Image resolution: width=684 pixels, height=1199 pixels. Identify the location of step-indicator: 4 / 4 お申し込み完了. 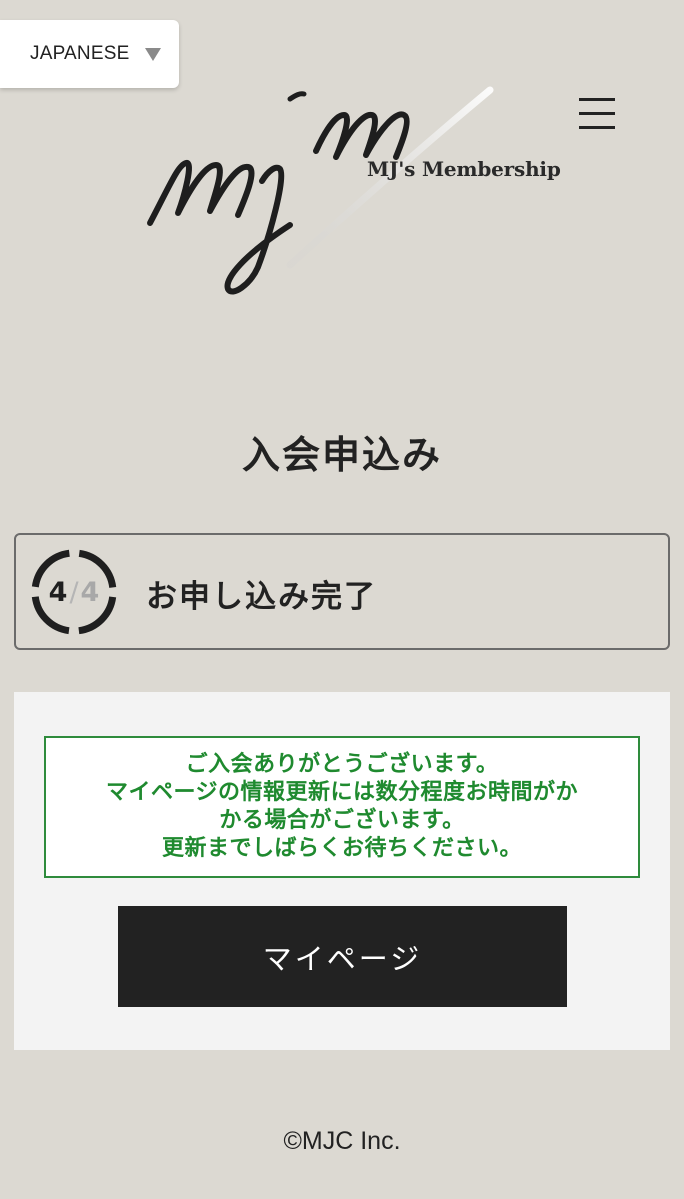
(342, 591).